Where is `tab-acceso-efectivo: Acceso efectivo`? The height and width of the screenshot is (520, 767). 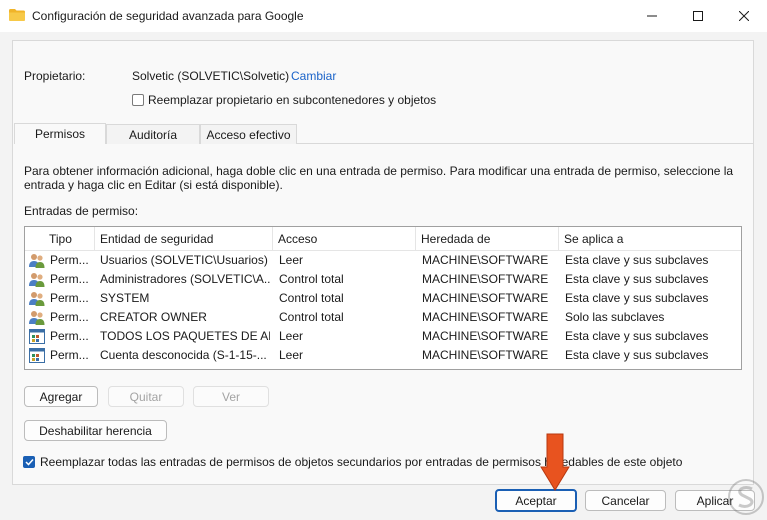
tab-acceso-efectivo: Acceso efectivo is located at coordinates (248, 134).